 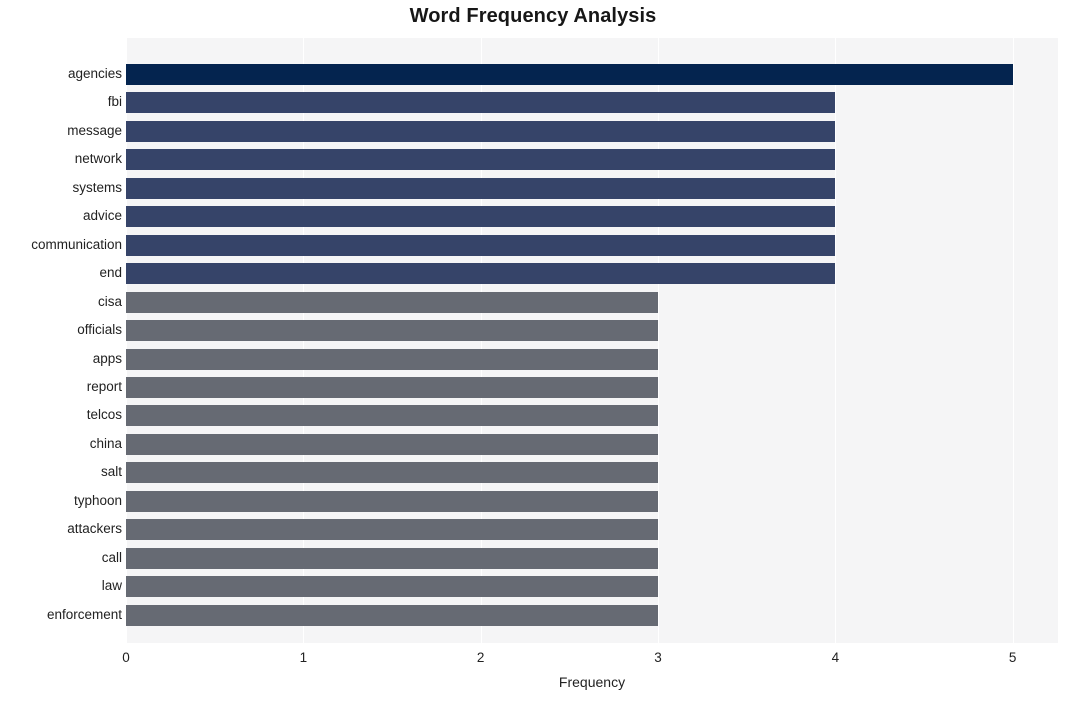 What do you see at coordinates (392, 331) in the screenshot?
I see `bar-officials` at bounding box center [392, 331].